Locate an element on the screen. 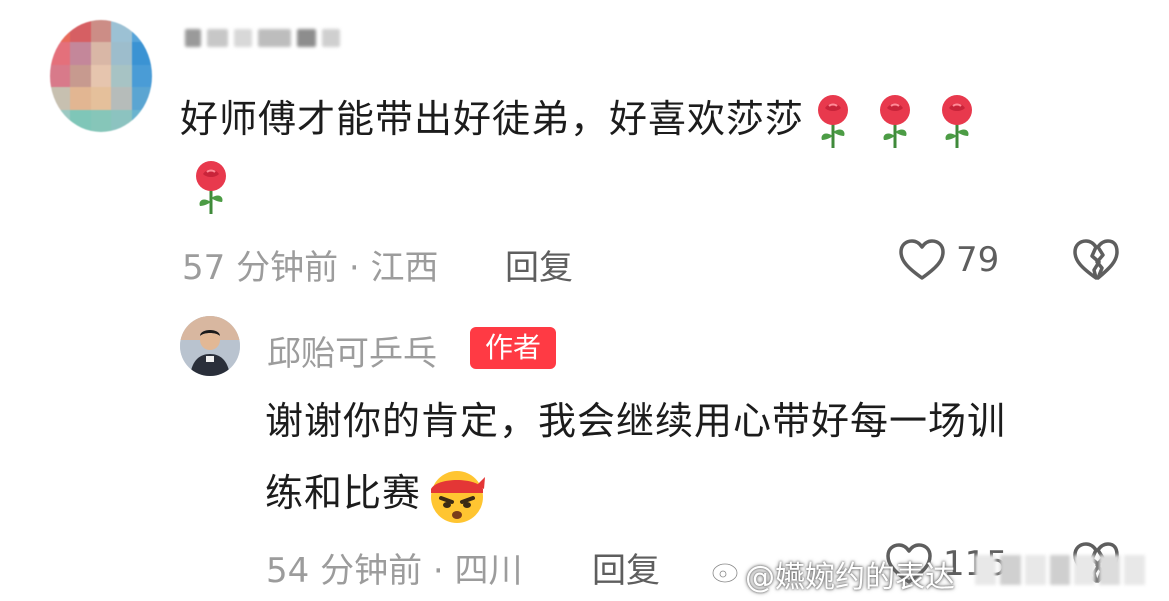 This screenshot has height=601, width=1169. commenter-name-redacted is located at coordinates (262, 38).